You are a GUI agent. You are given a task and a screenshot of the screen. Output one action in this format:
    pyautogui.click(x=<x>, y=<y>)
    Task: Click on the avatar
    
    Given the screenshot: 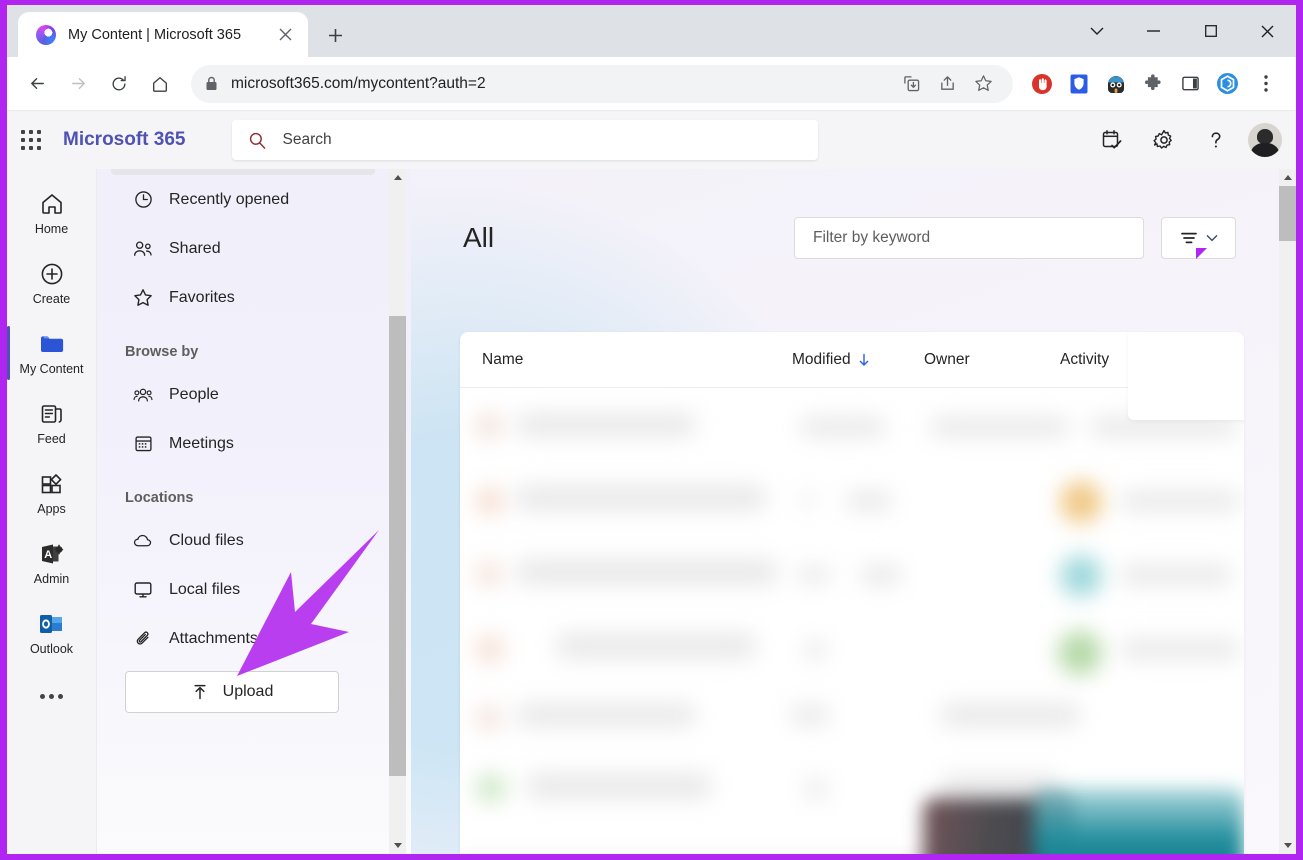 What is the action you would take?
    pyautogui.click(x=1265, y=140)
    